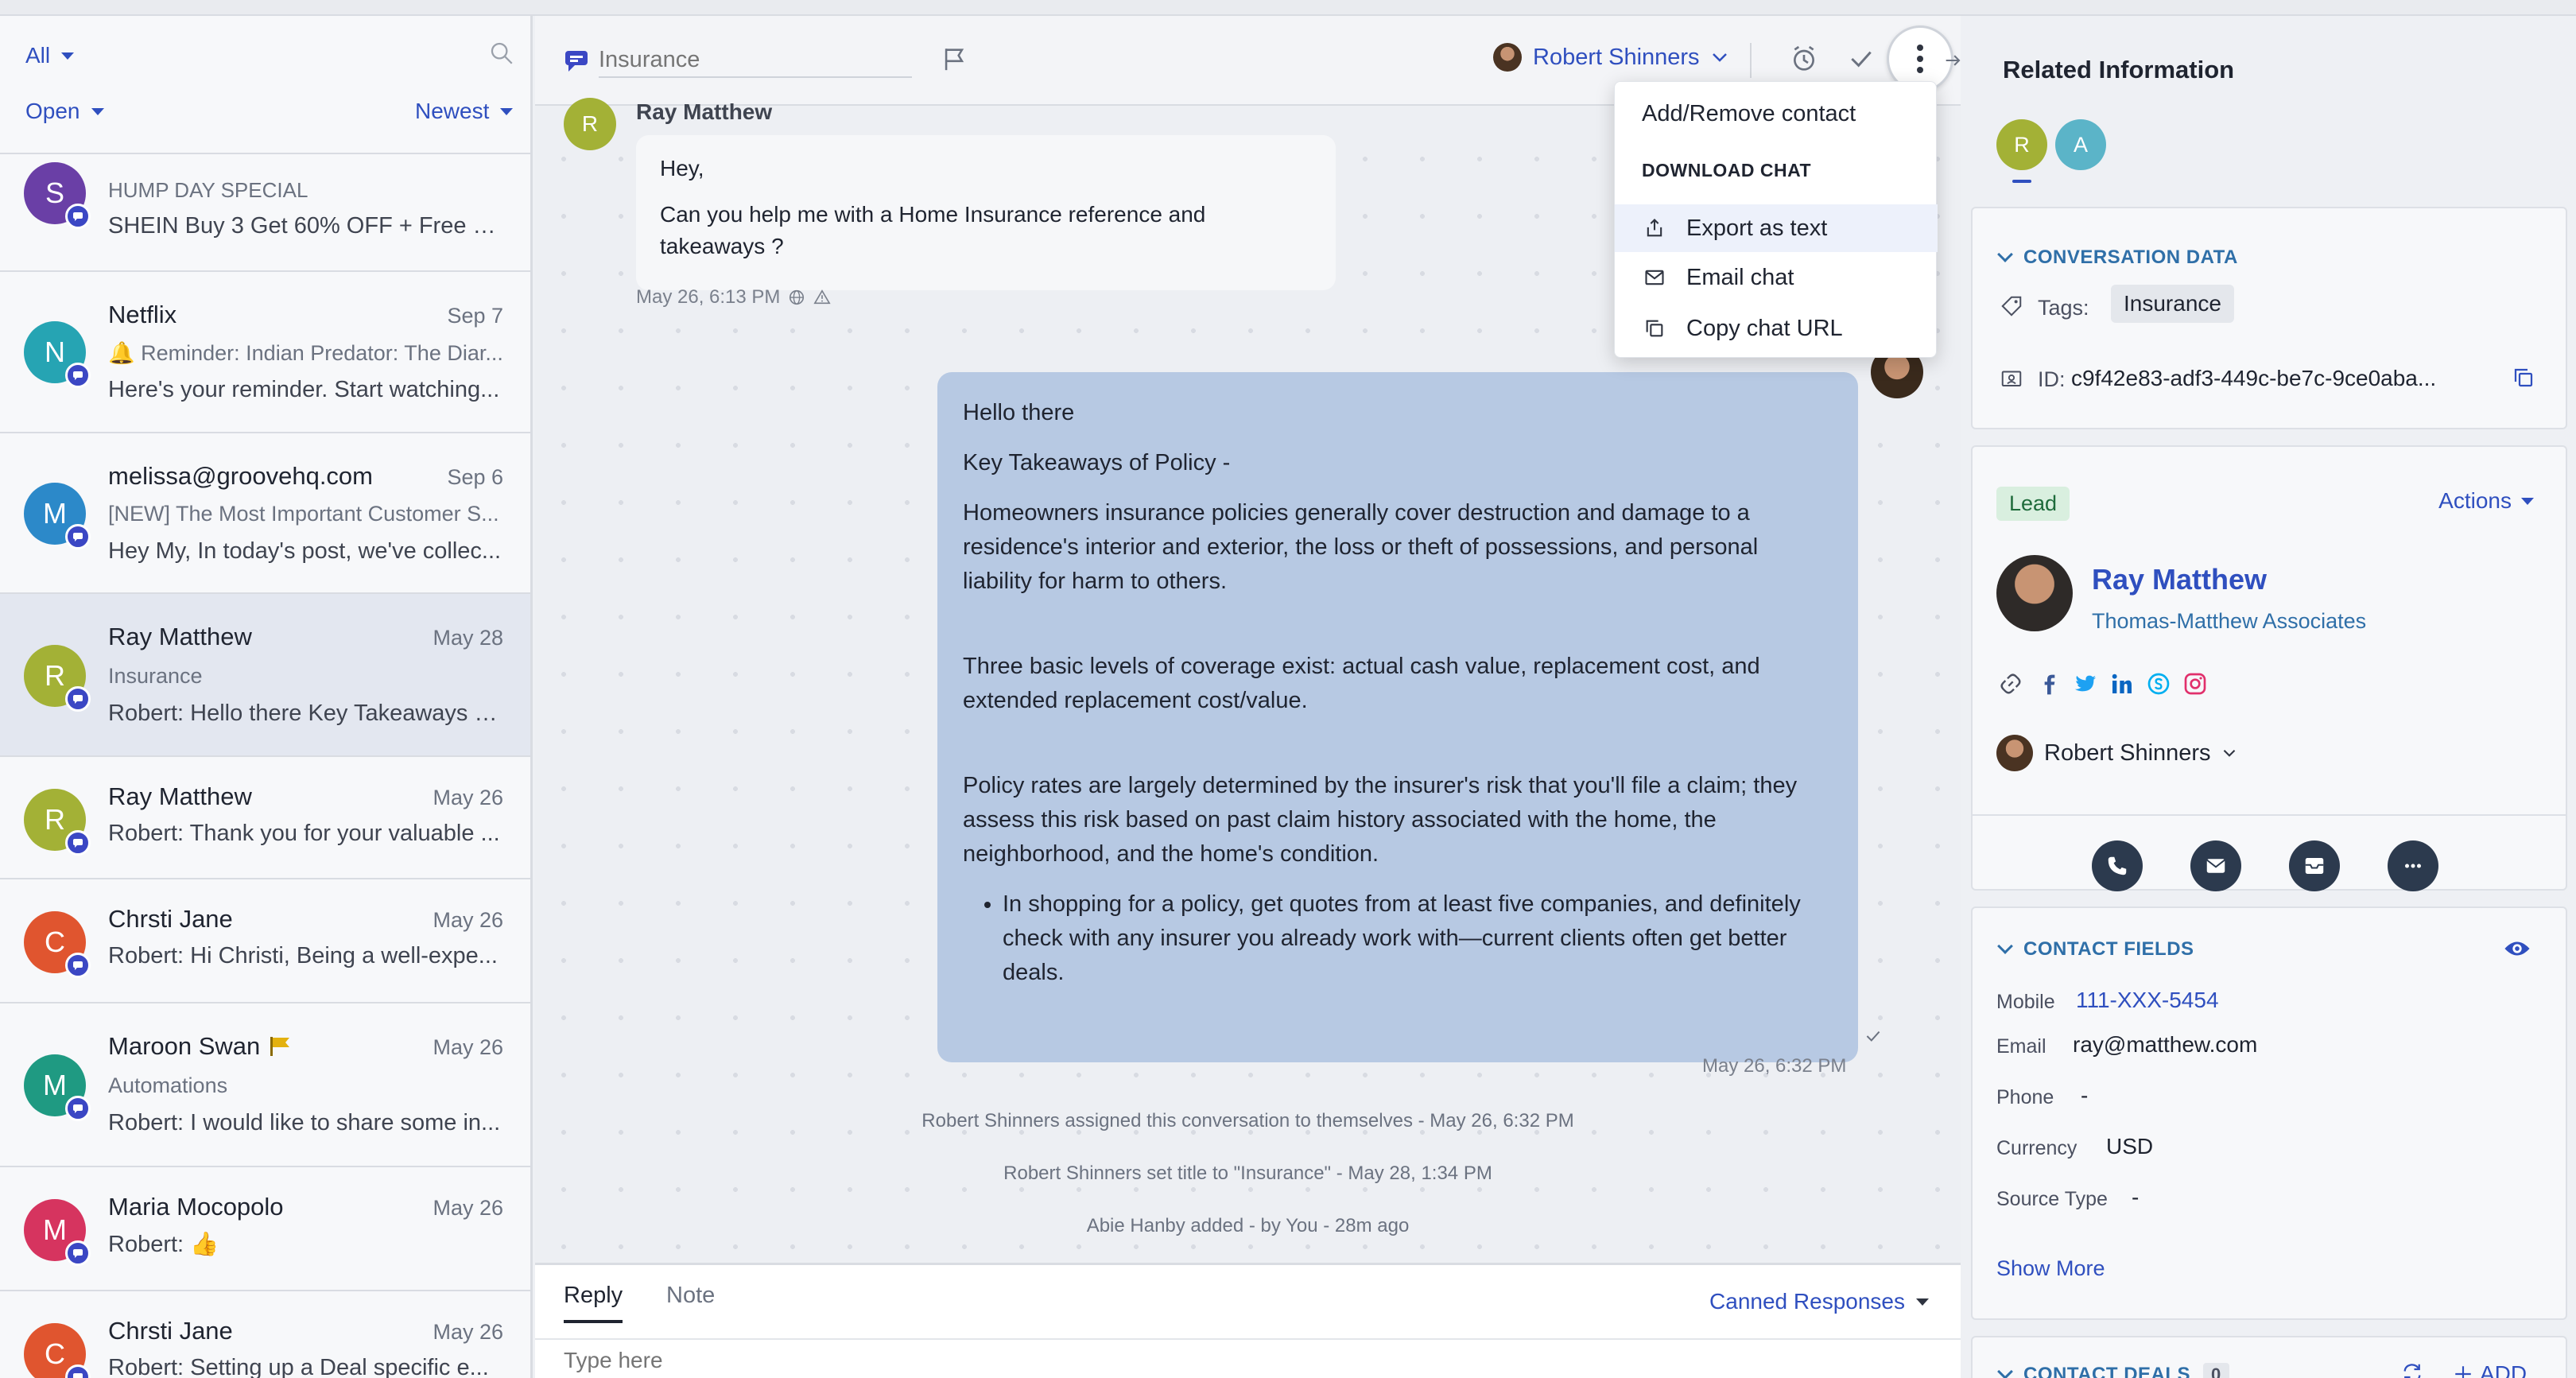 The width and height of the screenshot is (2576, 1378). What do you see at coordinates (2086, 684) in the screenshot?
I see `twitter-icon` at bounding box center [2086, 684].